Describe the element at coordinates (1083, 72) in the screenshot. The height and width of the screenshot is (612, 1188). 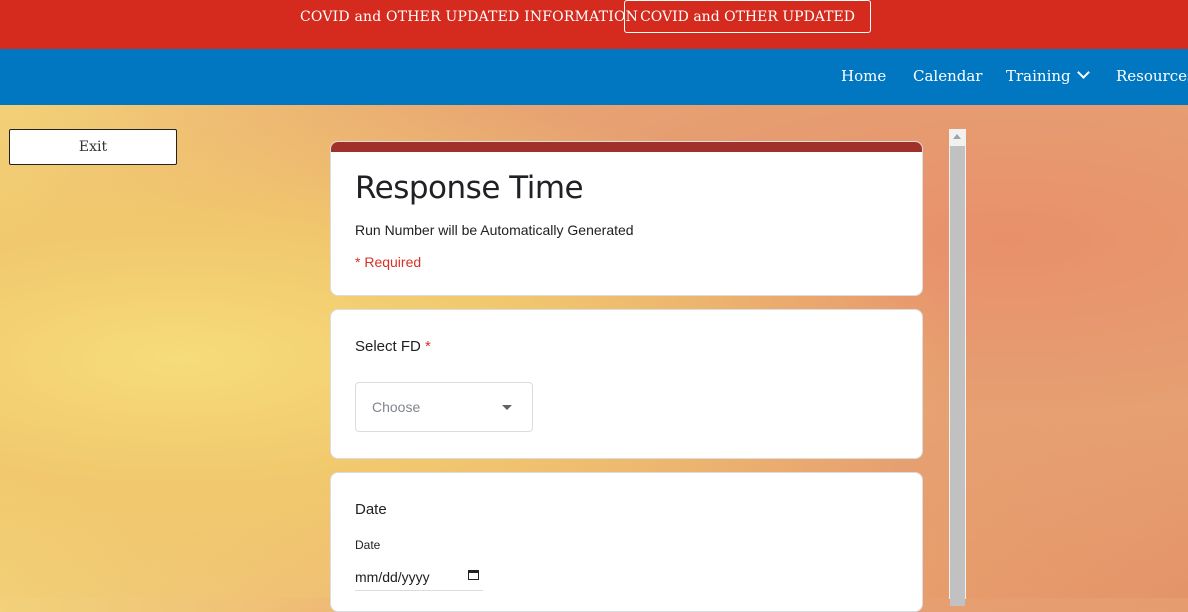
I see `chevron-down-icon` at that location.